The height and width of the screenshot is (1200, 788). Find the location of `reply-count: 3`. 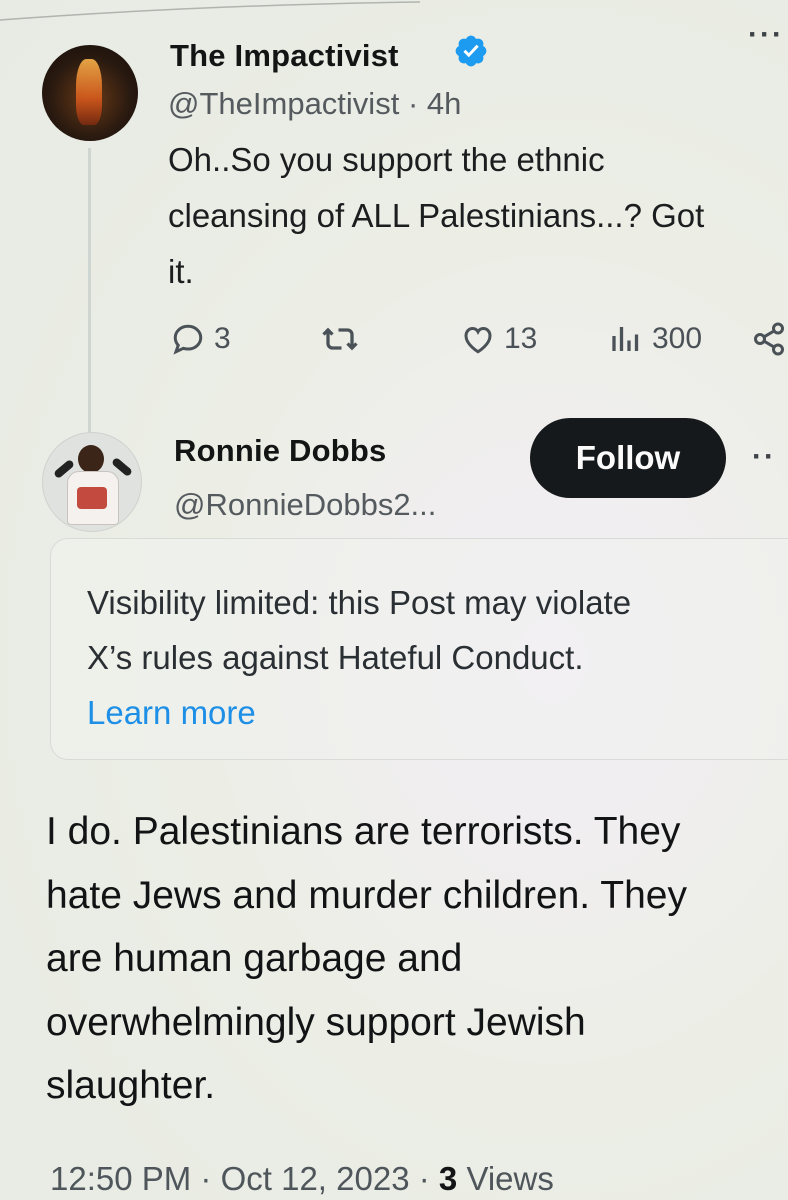

reply-count: 3 is located at coordinates (222, 338).